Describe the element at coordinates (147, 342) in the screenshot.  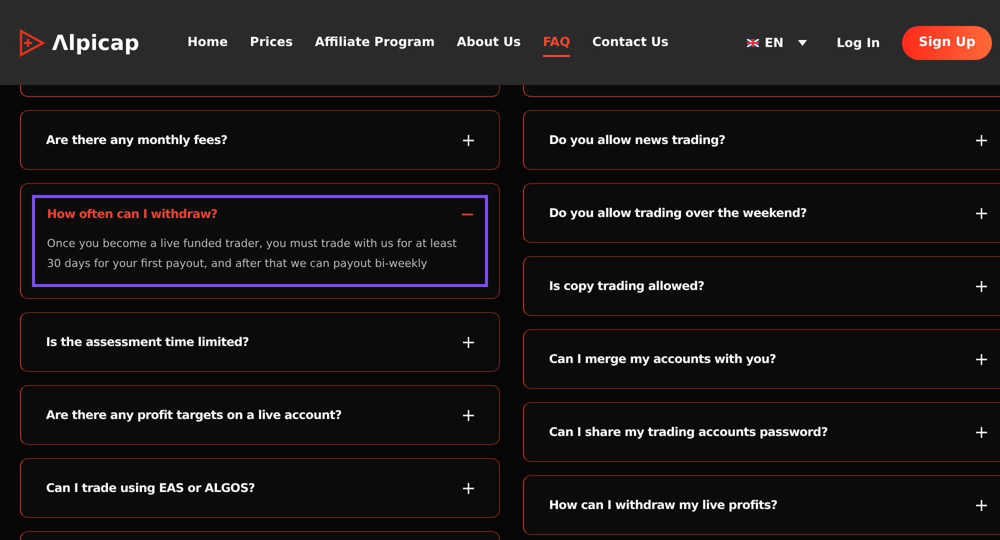
I see `faq-question: Is the assessment time limited?` at that location.